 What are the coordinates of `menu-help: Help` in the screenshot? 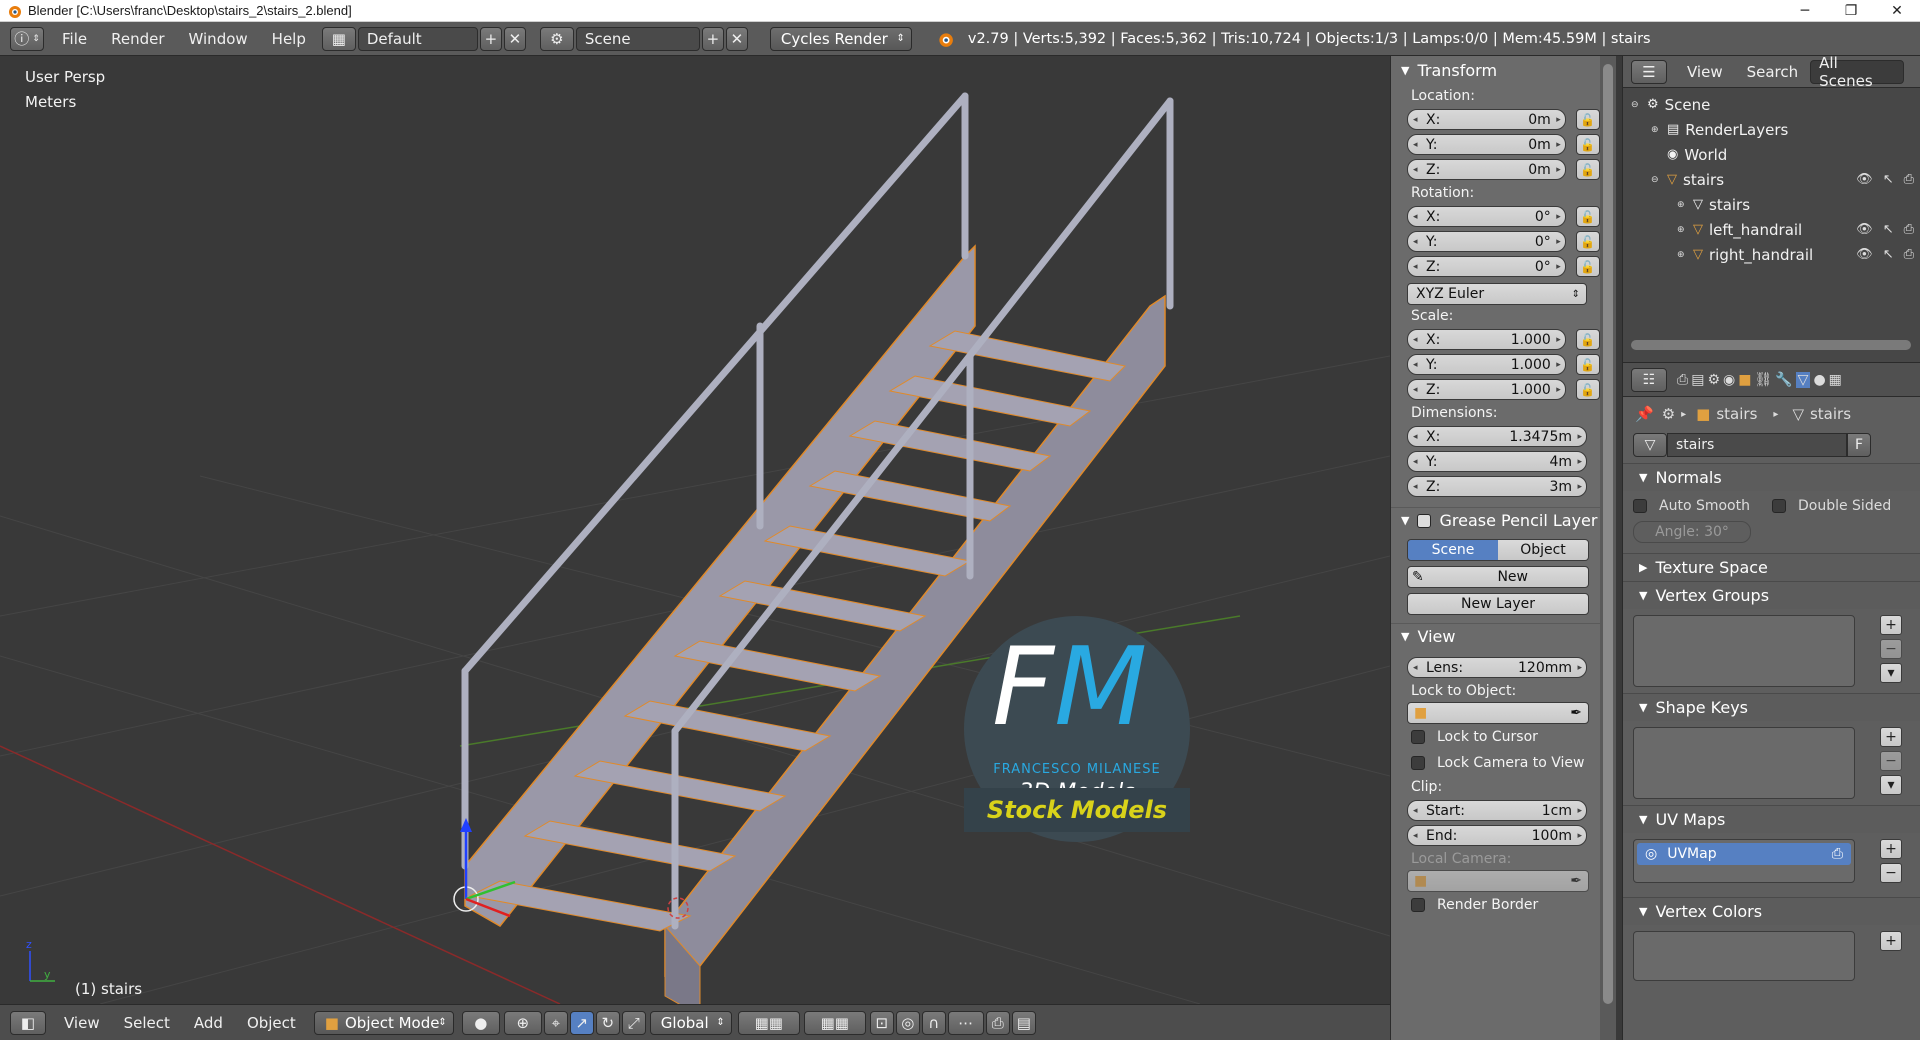 It's located at (289, 39).